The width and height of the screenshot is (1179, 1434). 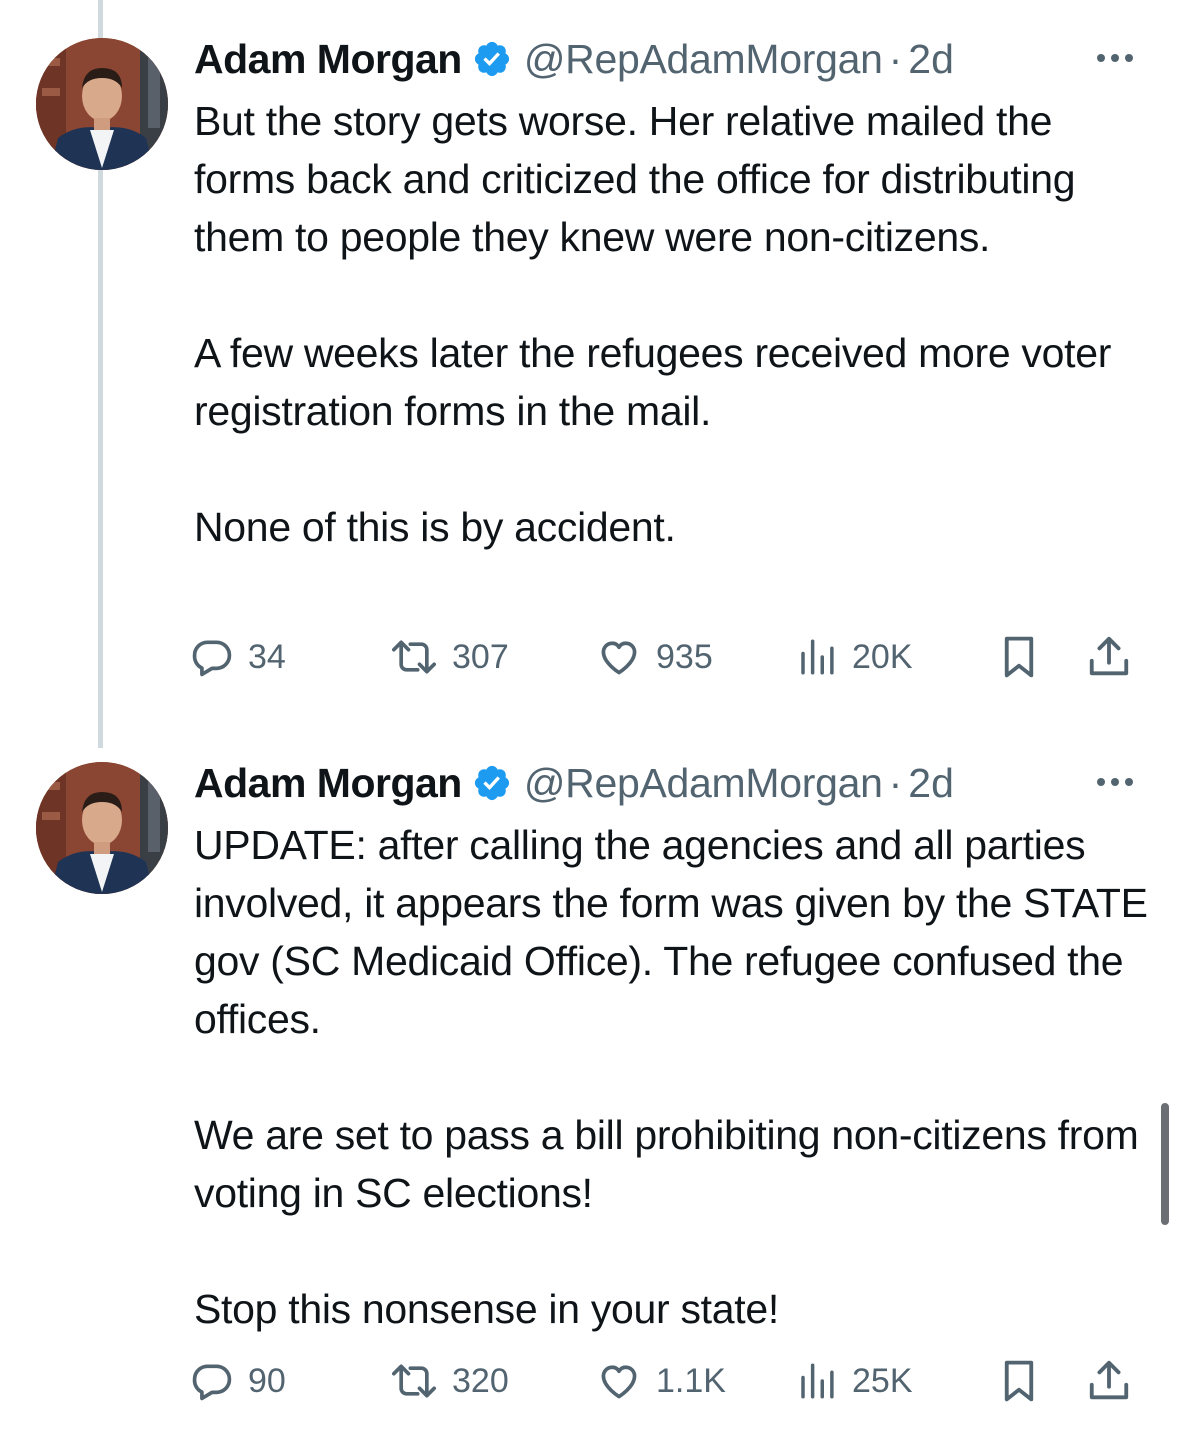 I want to click on tweet-actions: 90 320 1.1K 25K, so click(x=670, y=1381).